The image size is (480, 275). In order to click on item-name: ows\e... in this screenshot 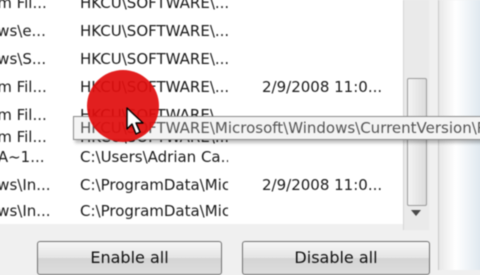, I will do `click(23, 31)`.